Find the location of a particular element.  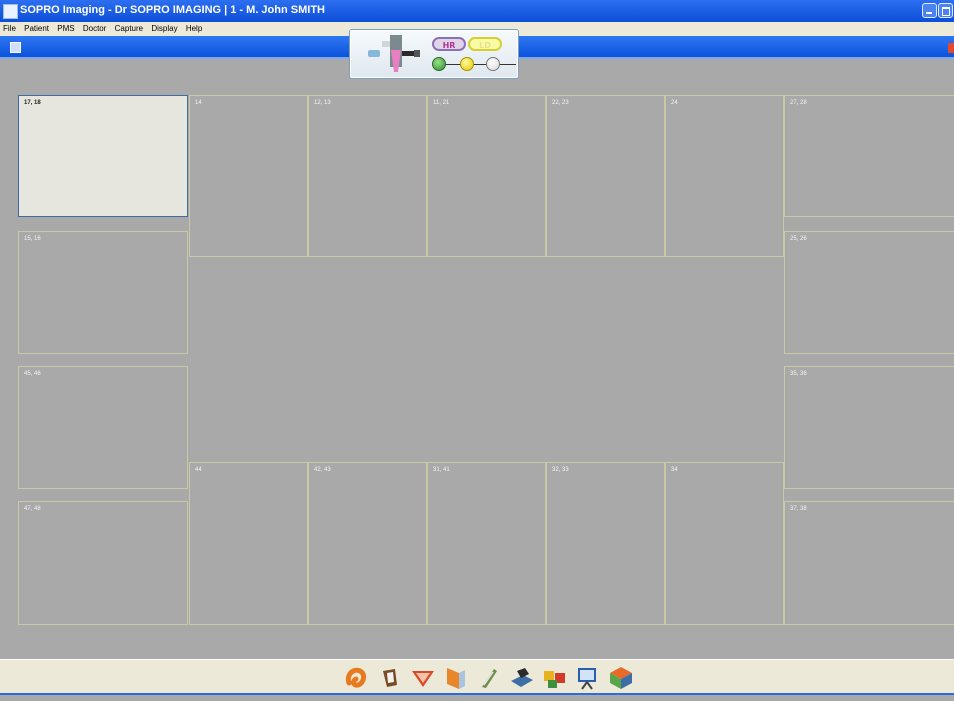

comparison-button is located at coordinates (554, 677).